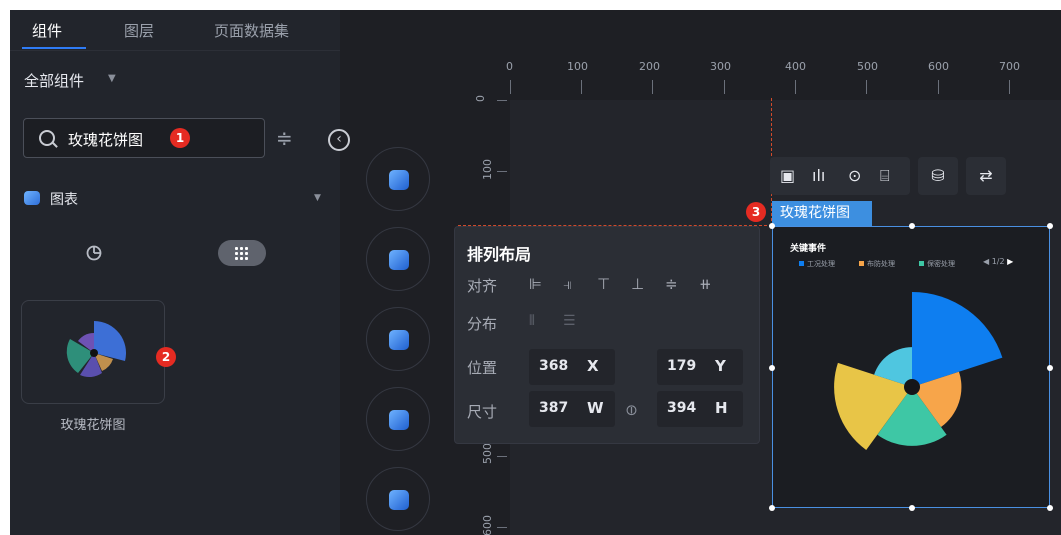  I want to click on align-top-icon: ⊤, so click(603, 284).